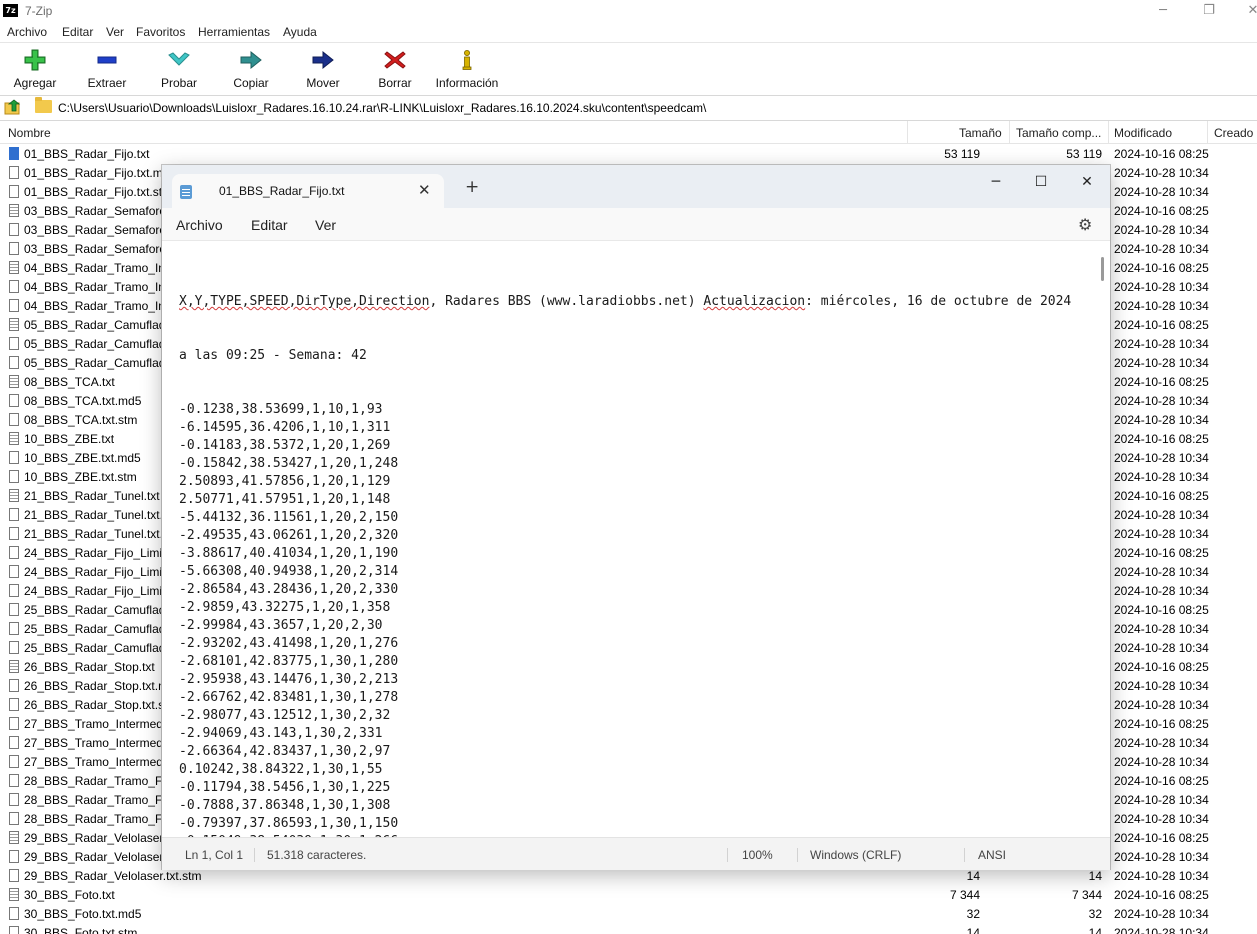 The width and height of the screenshot is (1257, 934). What do you see at coordinates (467, 69) in the screenshot?
I see `info-button: Información` at bounding box center [467, 69].